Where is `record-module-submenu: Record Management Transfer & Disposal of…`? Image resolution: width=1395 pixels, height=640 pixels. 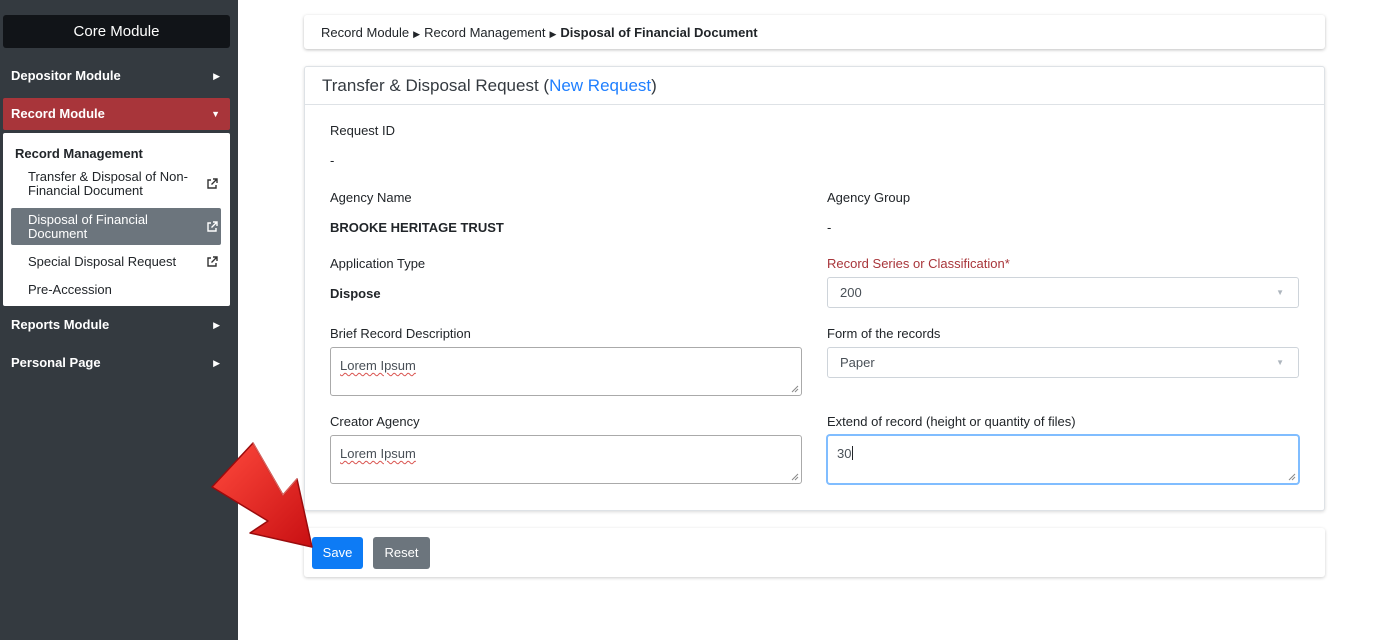 record-module-submenu: Record Management Transfer & Disposal of… is located at coordinates (116, 219).